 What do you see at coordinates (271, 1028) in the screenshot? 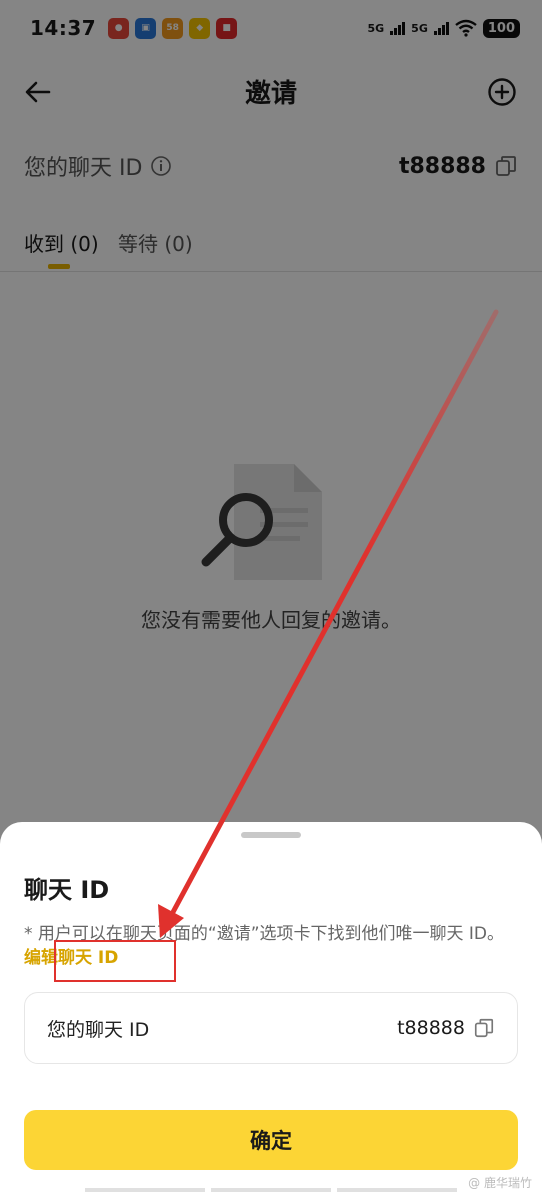
I see `chat-id-card: 您的聊天 ID t88888` at bounding box center [271, 1028].